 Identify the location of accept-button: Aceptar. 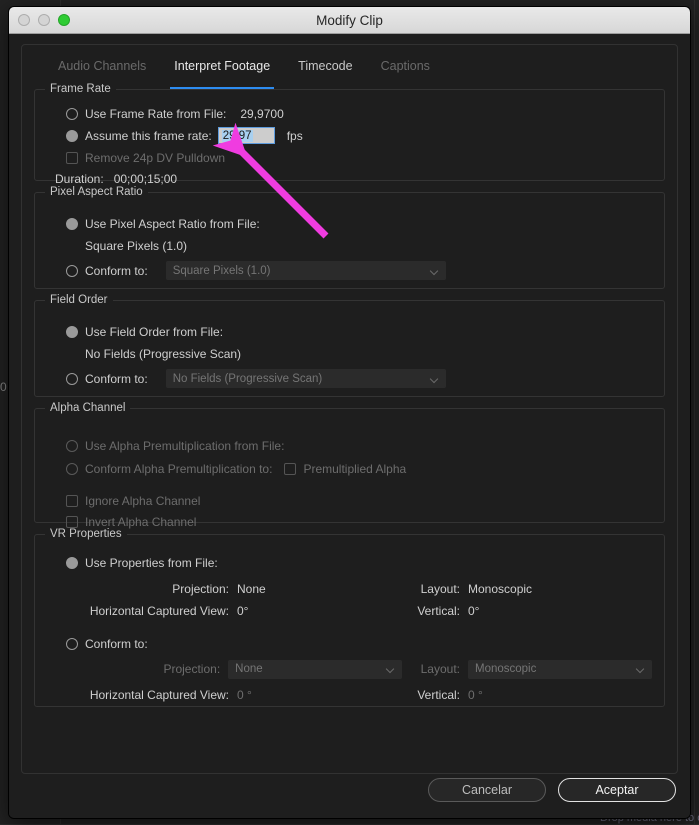
(617, 790).